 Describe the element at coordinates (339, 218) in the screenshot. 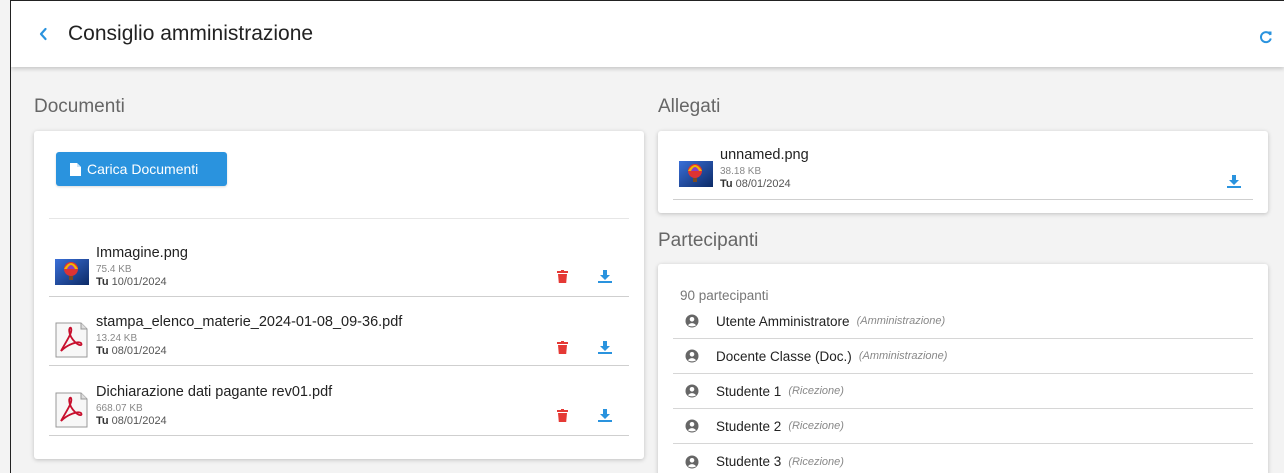

I see `divider` at that location.